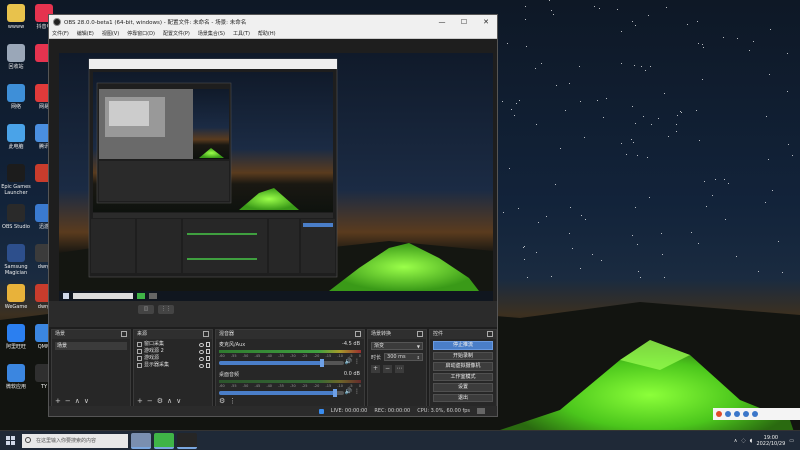 This screenshot has width=800, height=450. I want to click on layout-toggle-button: ◫, so click(146, 309).